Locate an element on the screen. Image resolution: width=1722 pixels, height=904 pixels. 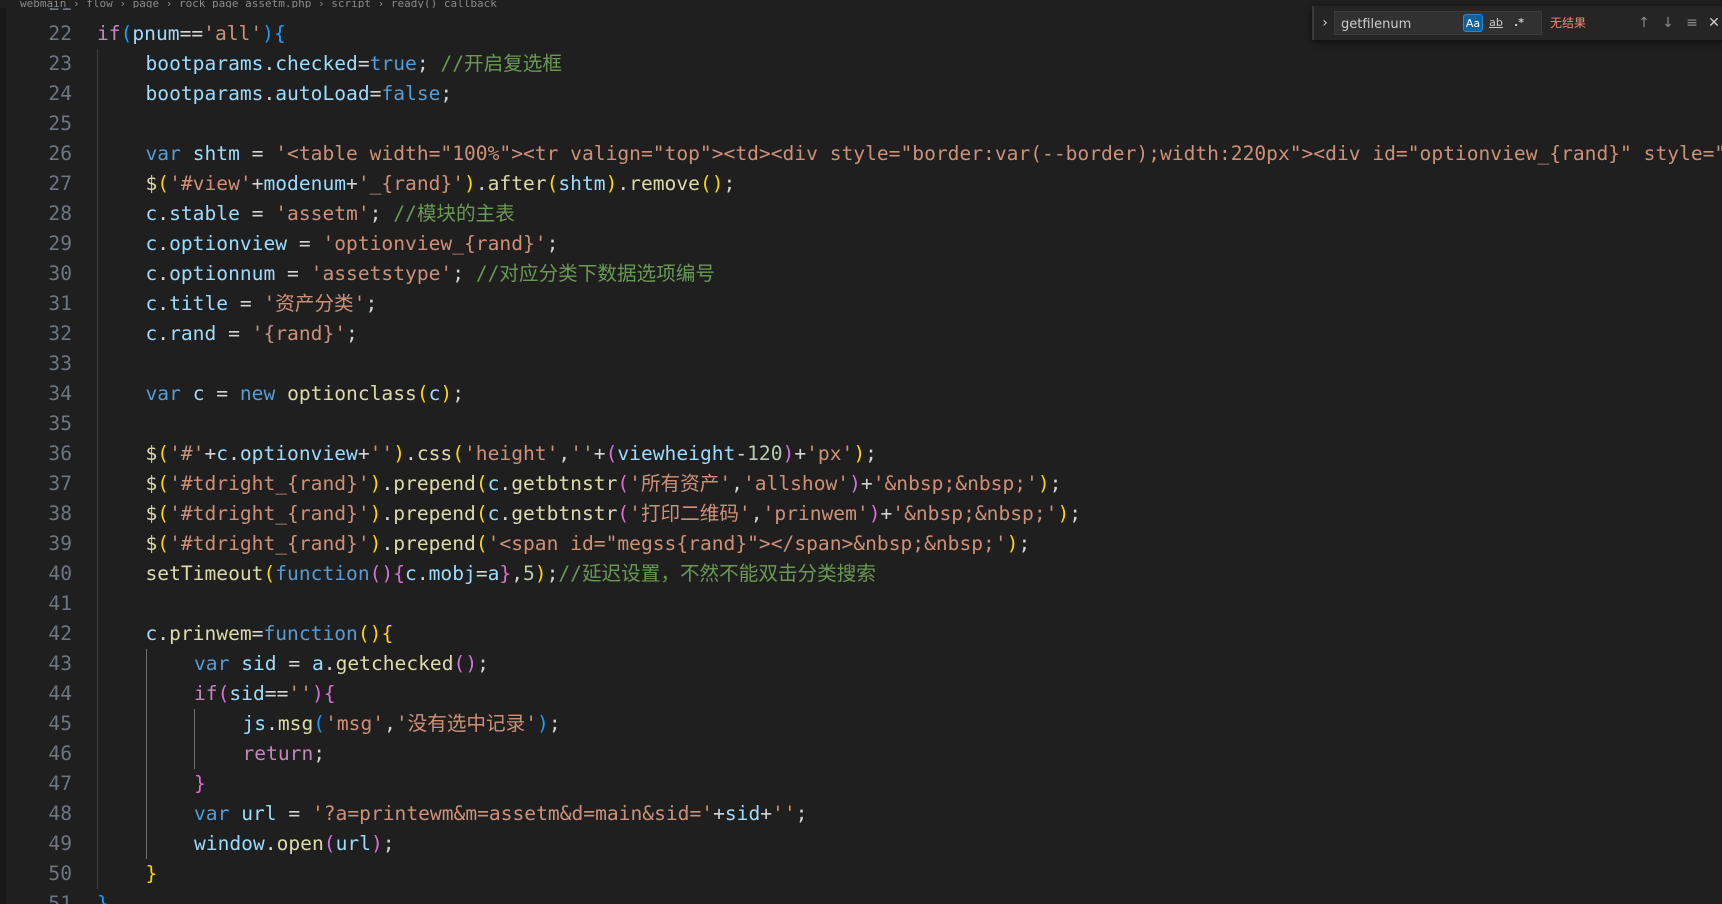
line-number: 41 is located at coordinates (41, 604).